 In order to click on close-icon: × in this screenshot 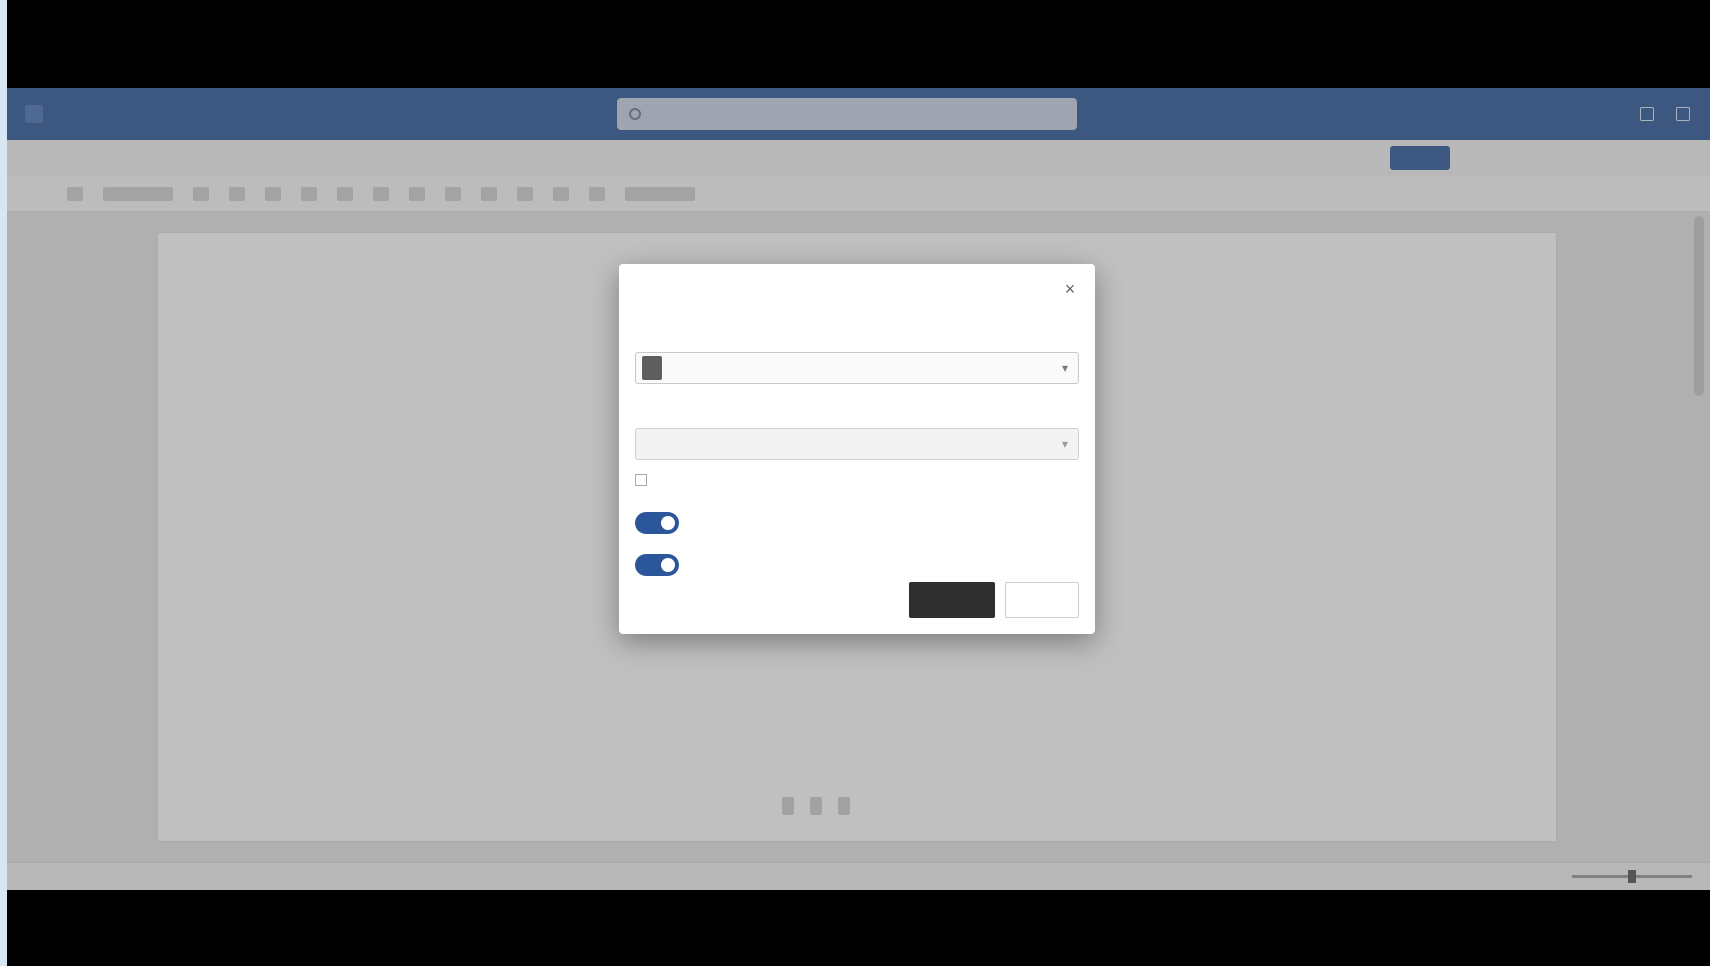, I will do `click(1070, 289)`.